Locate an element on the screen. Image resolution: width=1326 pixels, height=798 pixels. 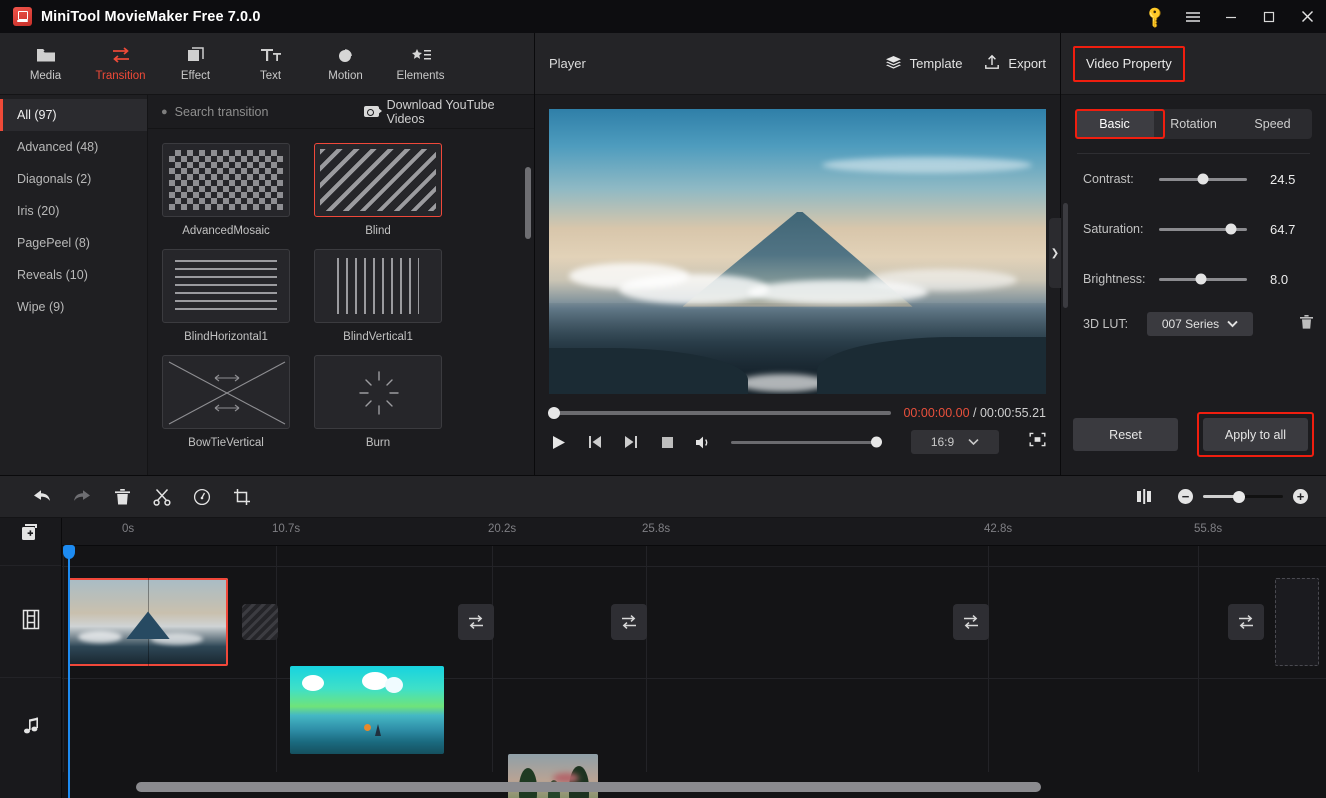
aspect-ratio-select: 16:9 is located at coordinates (955, 442).